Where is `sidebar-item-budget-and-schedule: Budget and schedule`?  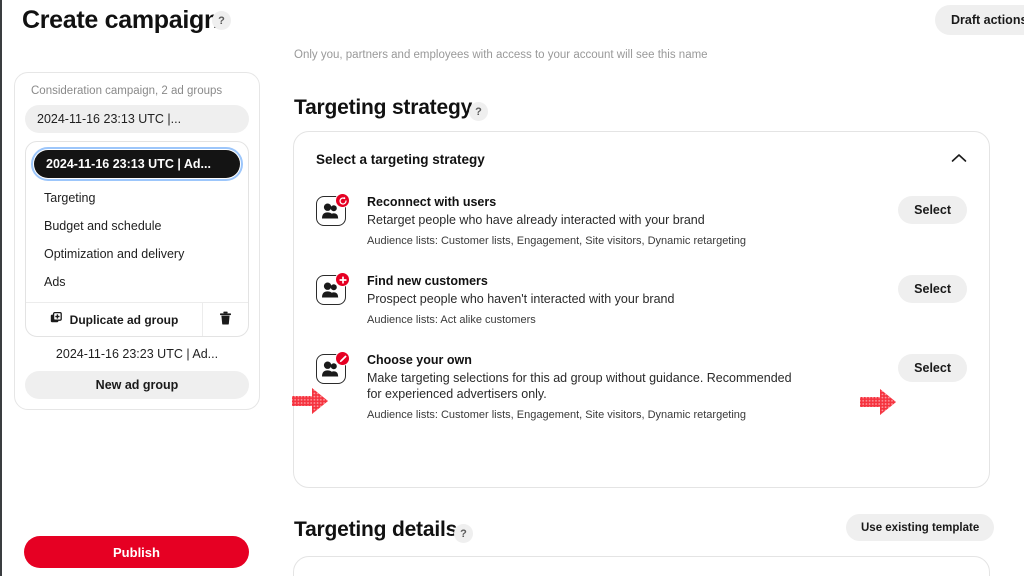 sidebar-item-budget-and-schedule: Budget and schedule is located at coordinates (137, 226).